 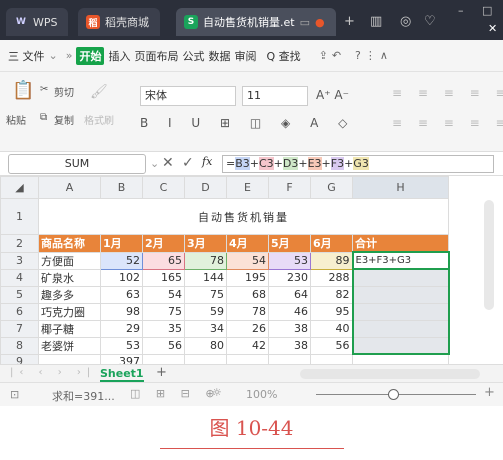 What do you see at coordinates (163, 277) in the screenshot?
I see `cell: 165` at bounding box center [163, 277].